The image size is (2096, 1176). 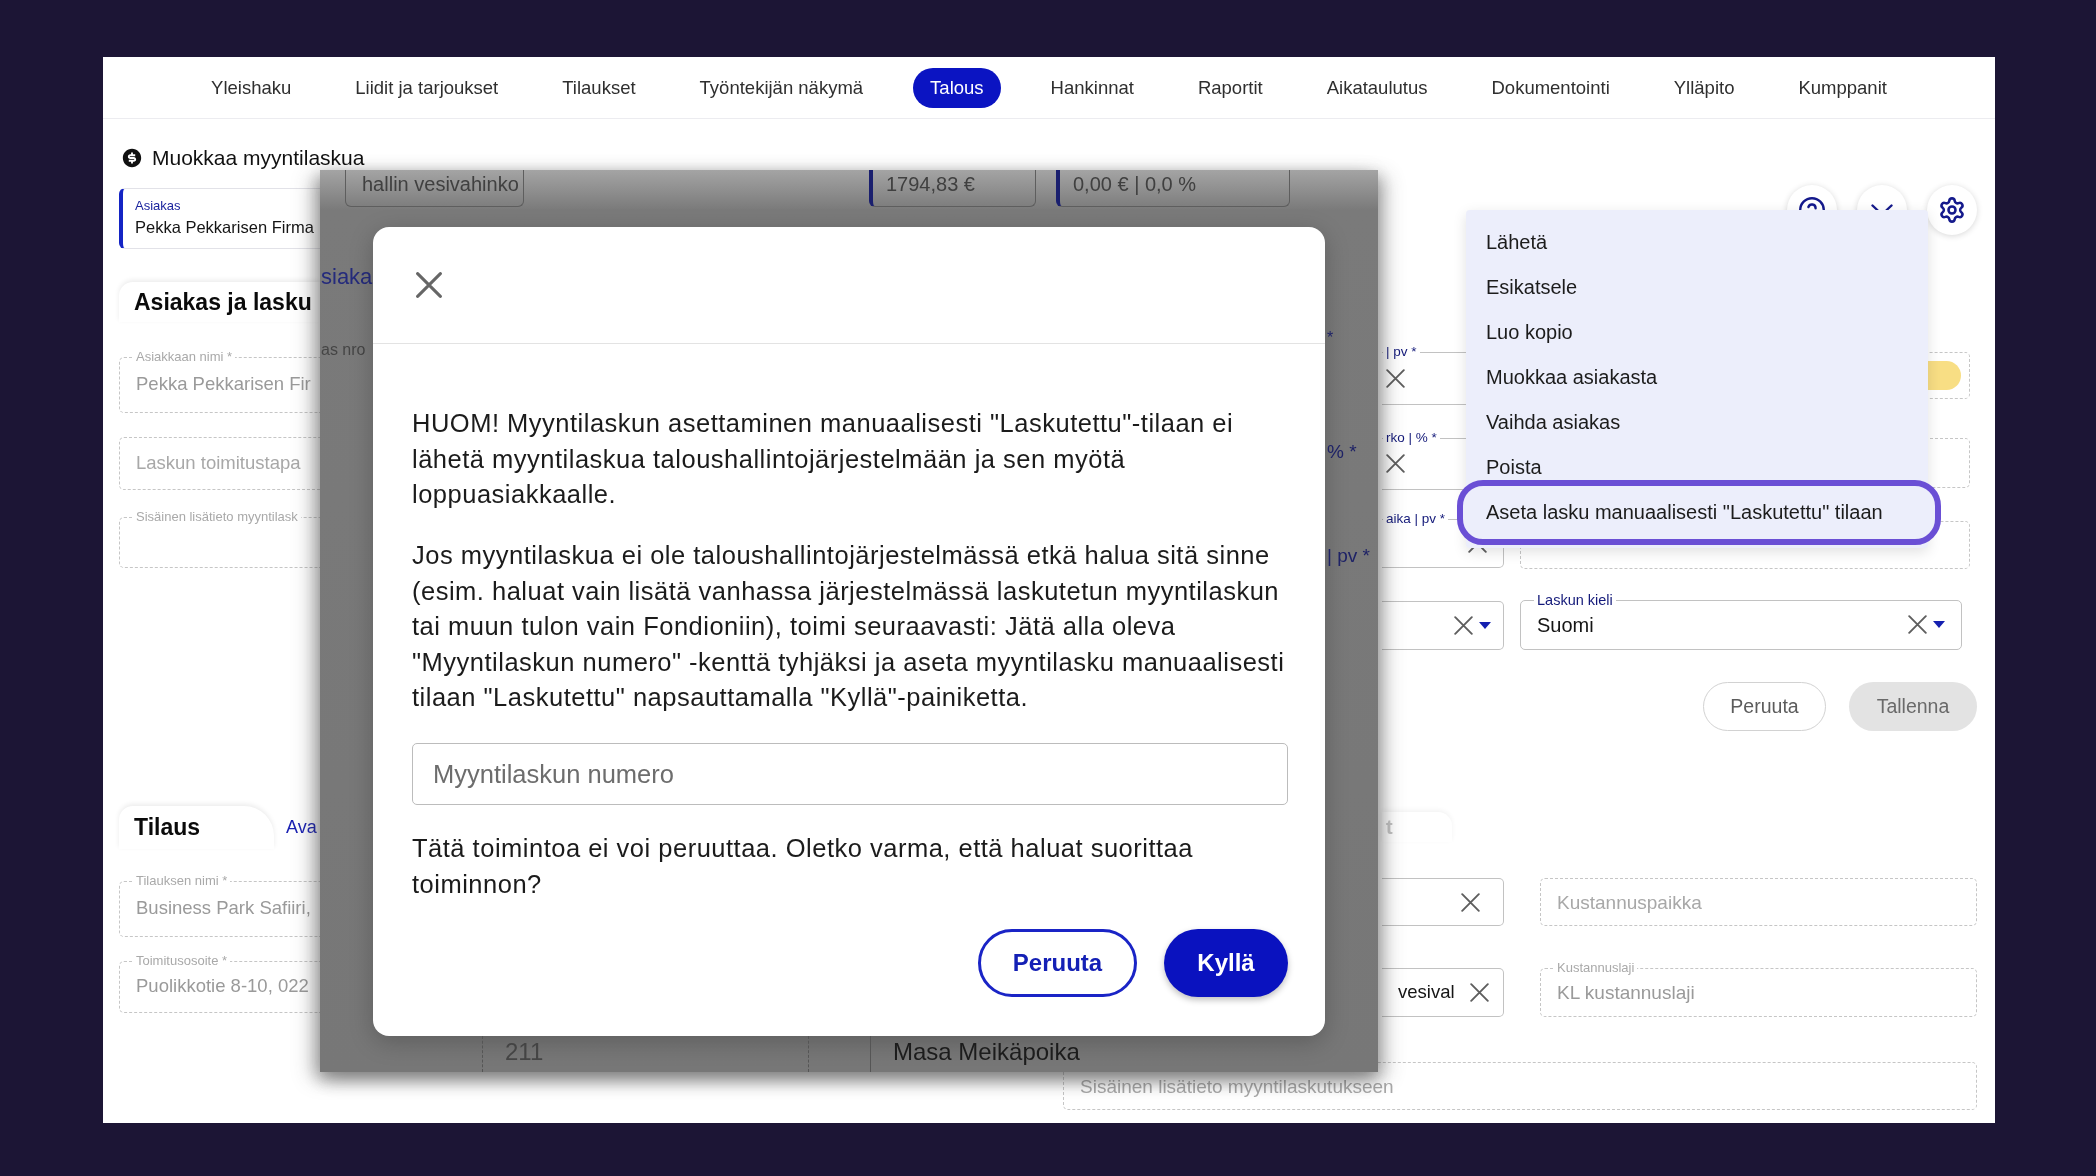 I want to click on settings-icon, so click(x=1952, y=210).